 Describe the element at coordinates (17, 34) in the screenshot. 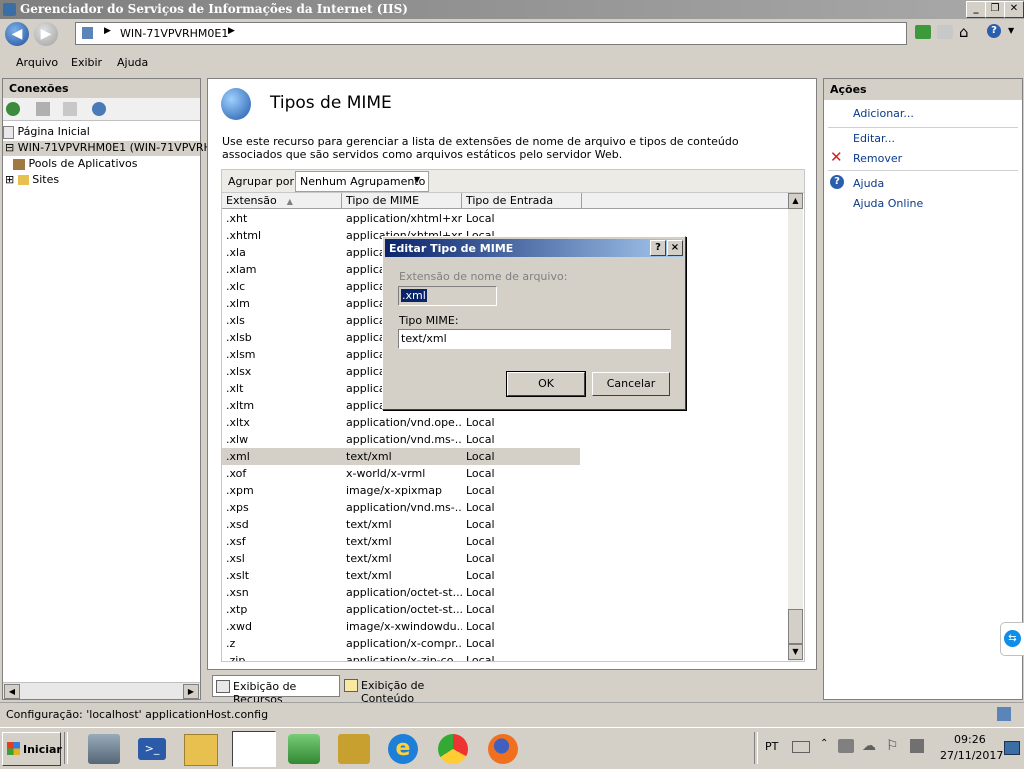

I see `back-button: ◀` at that location.